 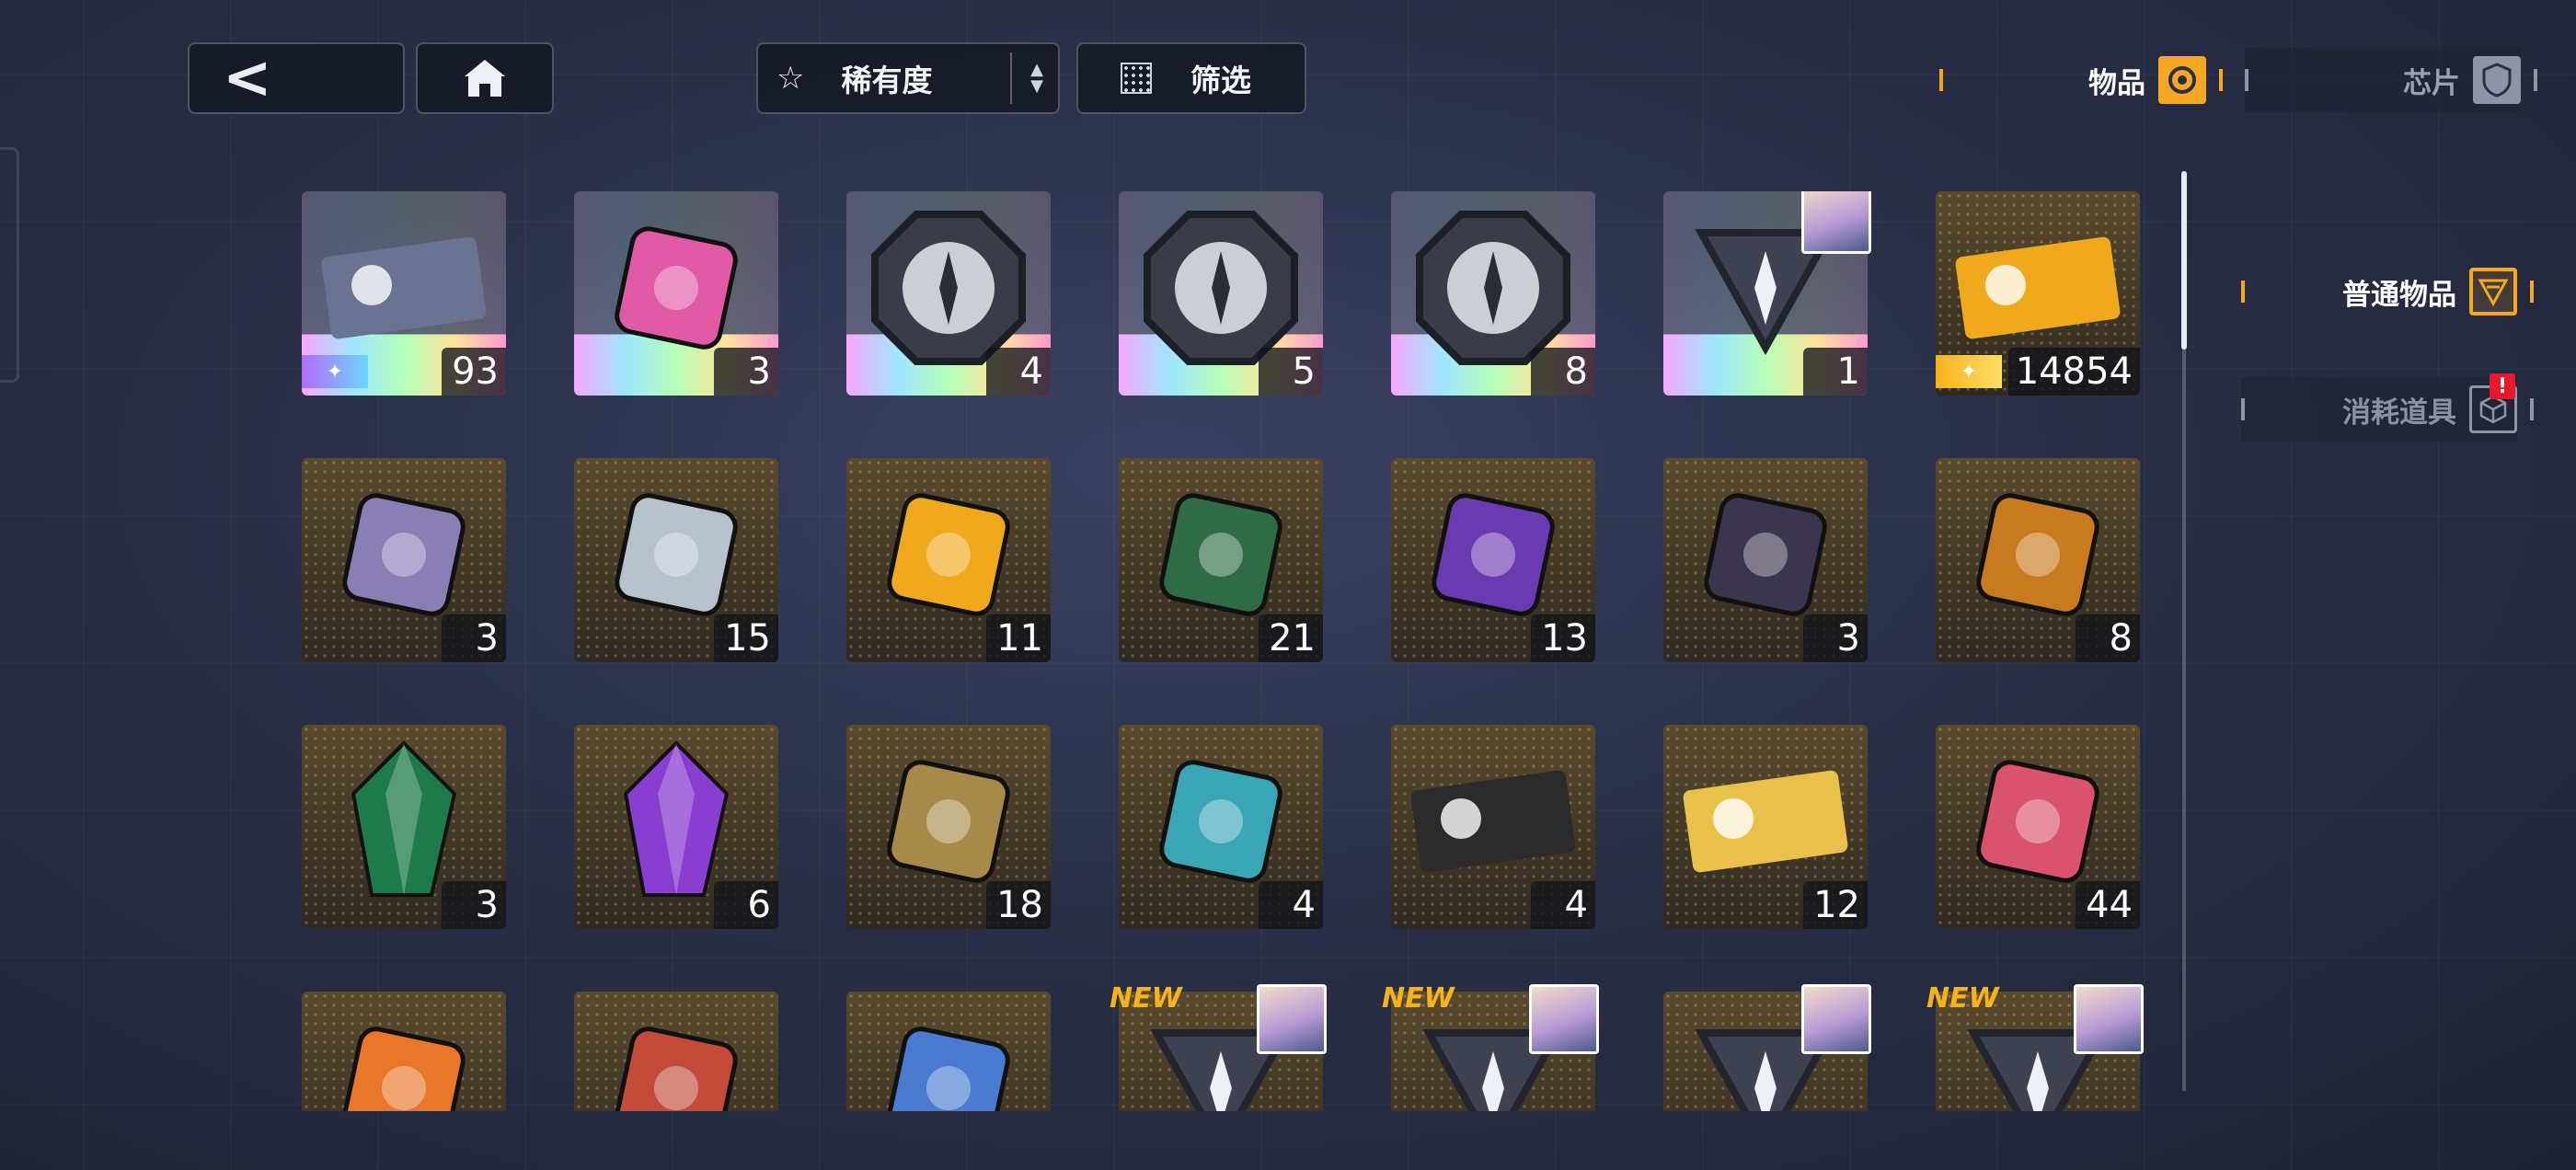 I want to click on subtab-consumables: 消耗道具 !, so click(x=2387, y=407).